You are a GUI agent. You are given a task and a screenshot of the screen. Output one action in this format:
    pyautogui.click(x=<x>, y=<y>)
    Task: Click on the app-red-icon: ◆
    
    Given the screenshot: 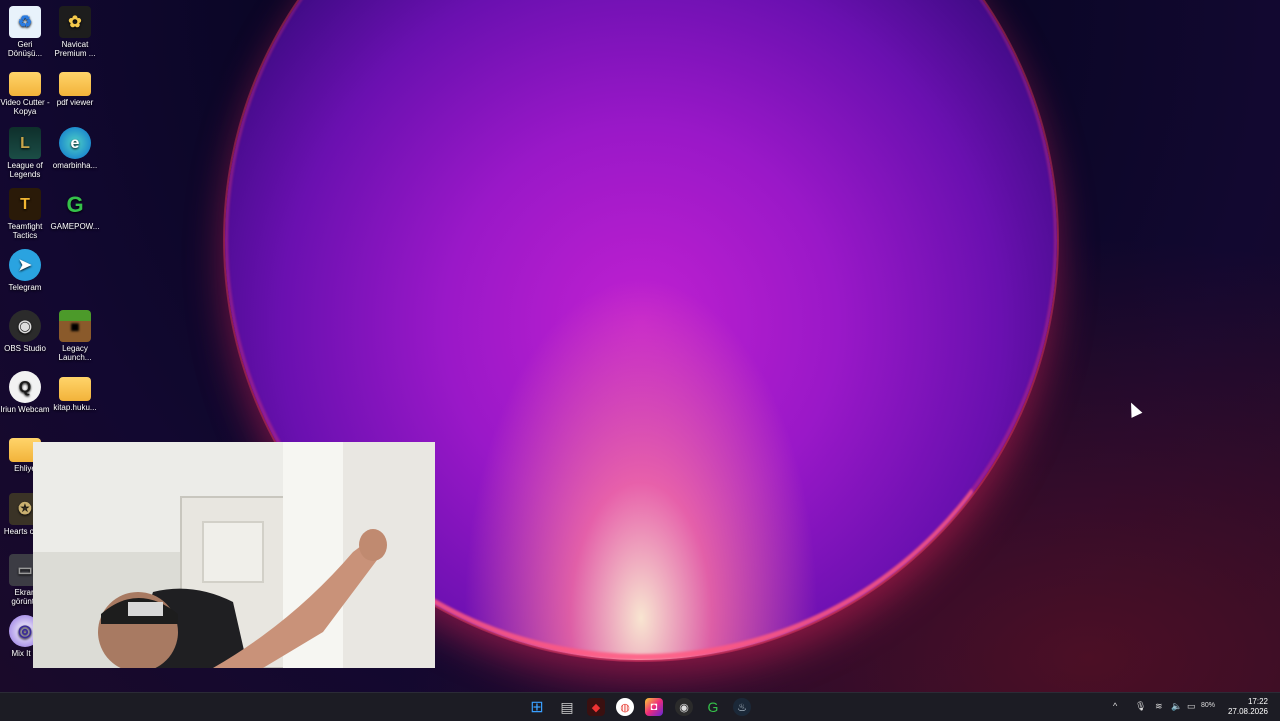 What is the action you would take?
    pyautogui.click(x=596, y=707)
    